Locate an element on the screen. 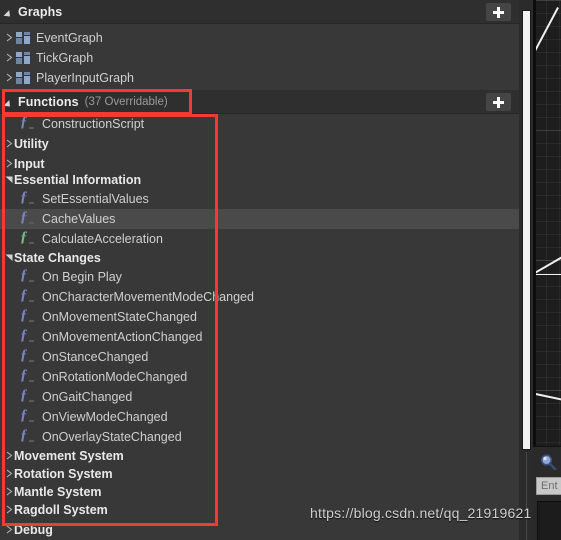 This screenshot has width=561, height=540. category-label: Mantle System is located at coordinates (58, 492).